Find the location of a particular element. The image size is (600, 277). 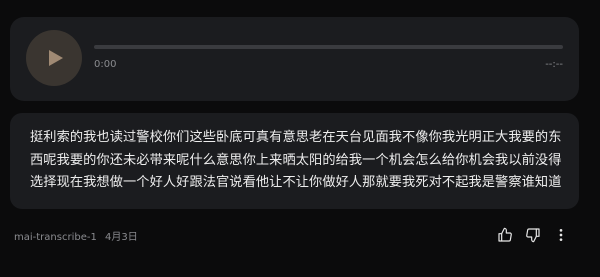

play-button is located at coordinates (54, 58).